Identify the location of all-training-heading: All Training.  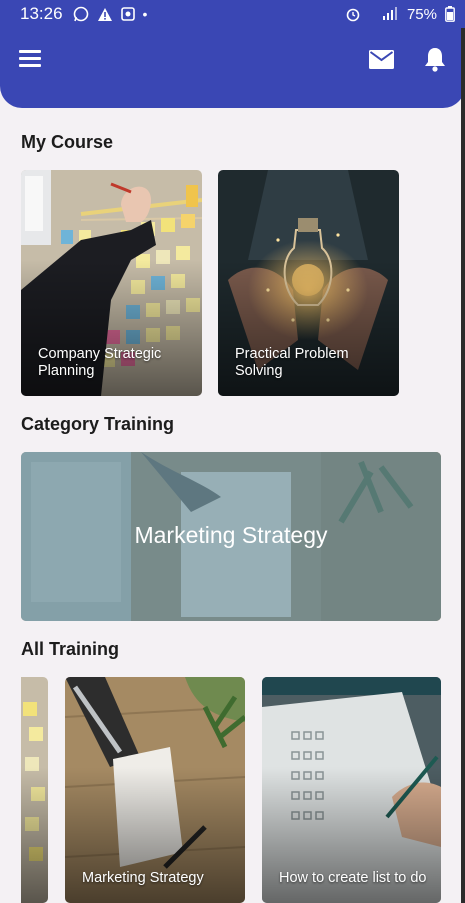
(70, 649).